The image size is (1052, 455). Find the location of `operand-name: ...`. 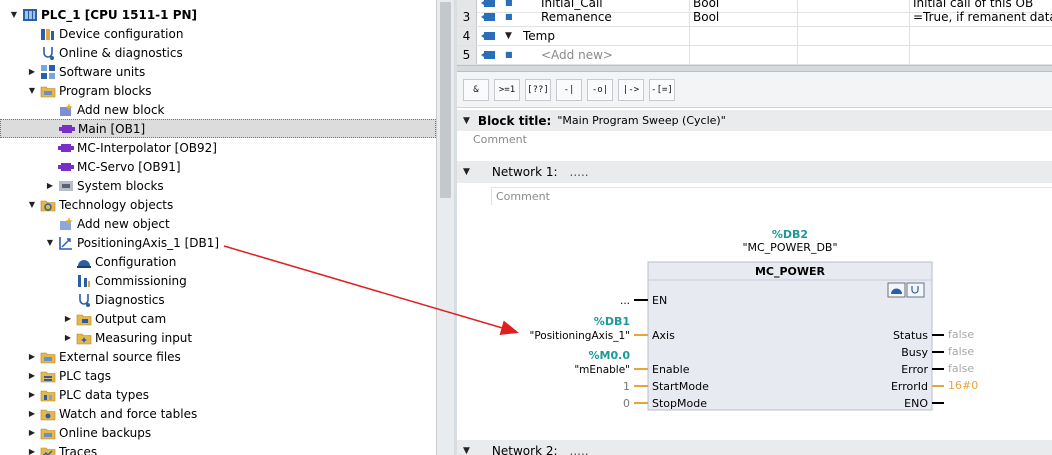

operand-name: ... is located at coordinates (625, 301).